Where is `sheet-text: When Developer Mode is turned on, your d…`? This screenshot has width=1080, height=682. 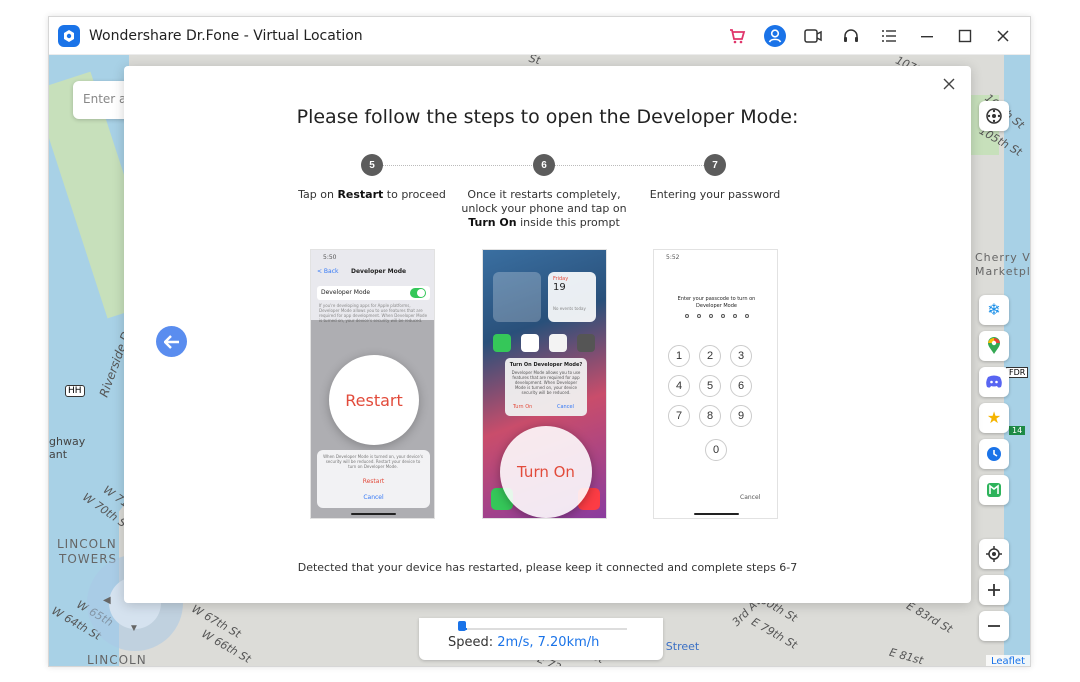
sheet-text: When Developer Mode is turned on, your d… is located at coordinates (373, 461).